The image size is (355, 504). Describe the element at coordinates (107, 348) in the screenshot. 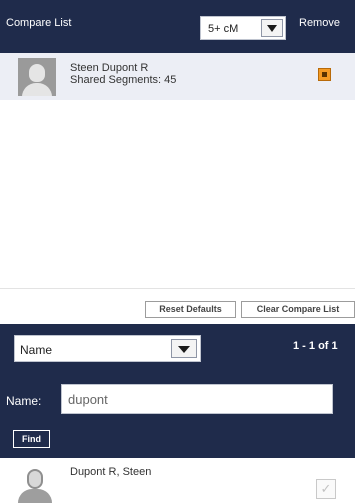

I see `sort-select: Name` at that location.